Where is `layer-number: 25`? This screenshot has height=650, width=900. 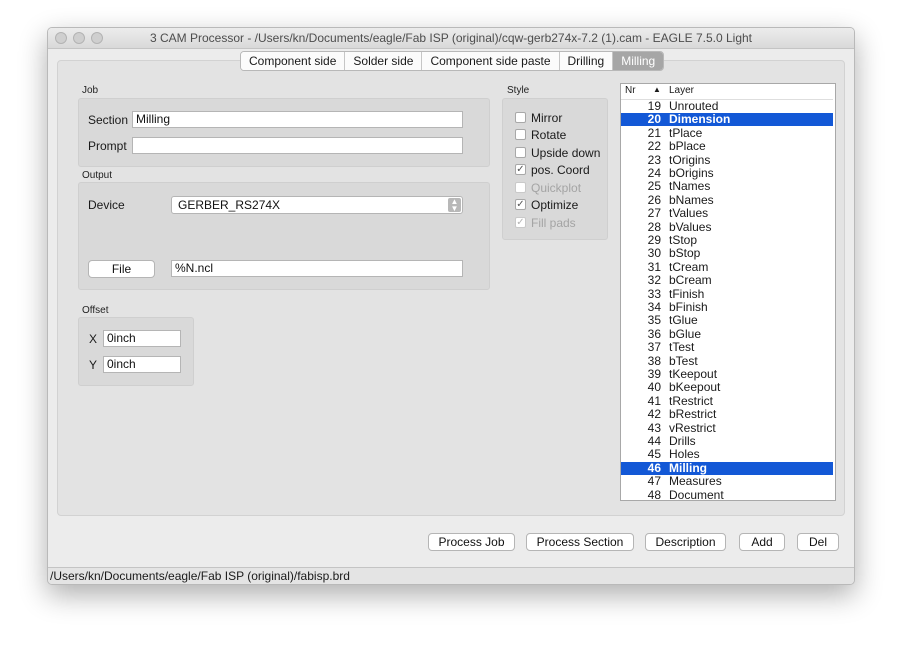
layer-number: 25 is located at coordinates (654, 186).